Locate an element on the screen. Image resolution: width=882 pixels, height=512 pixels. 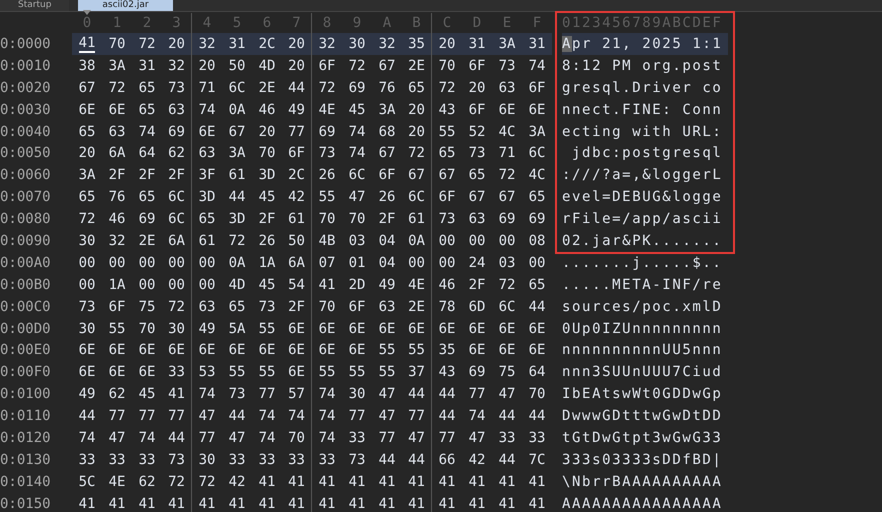
file-tab: Startup is located at coordinates (35, 5).